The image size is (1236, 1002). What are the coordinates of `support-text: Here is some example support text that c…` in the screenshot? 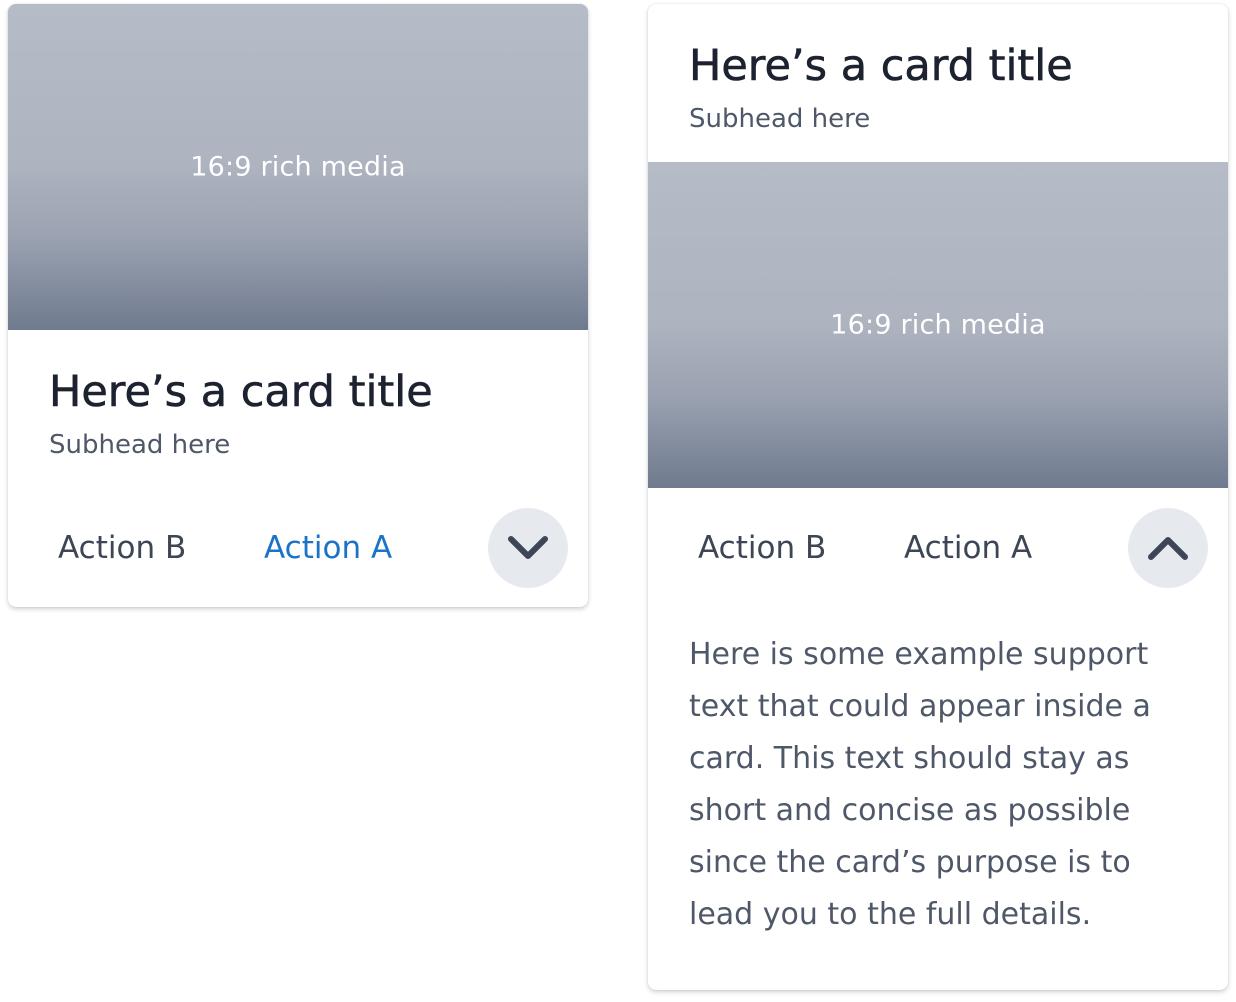 It's located at (920, 784).